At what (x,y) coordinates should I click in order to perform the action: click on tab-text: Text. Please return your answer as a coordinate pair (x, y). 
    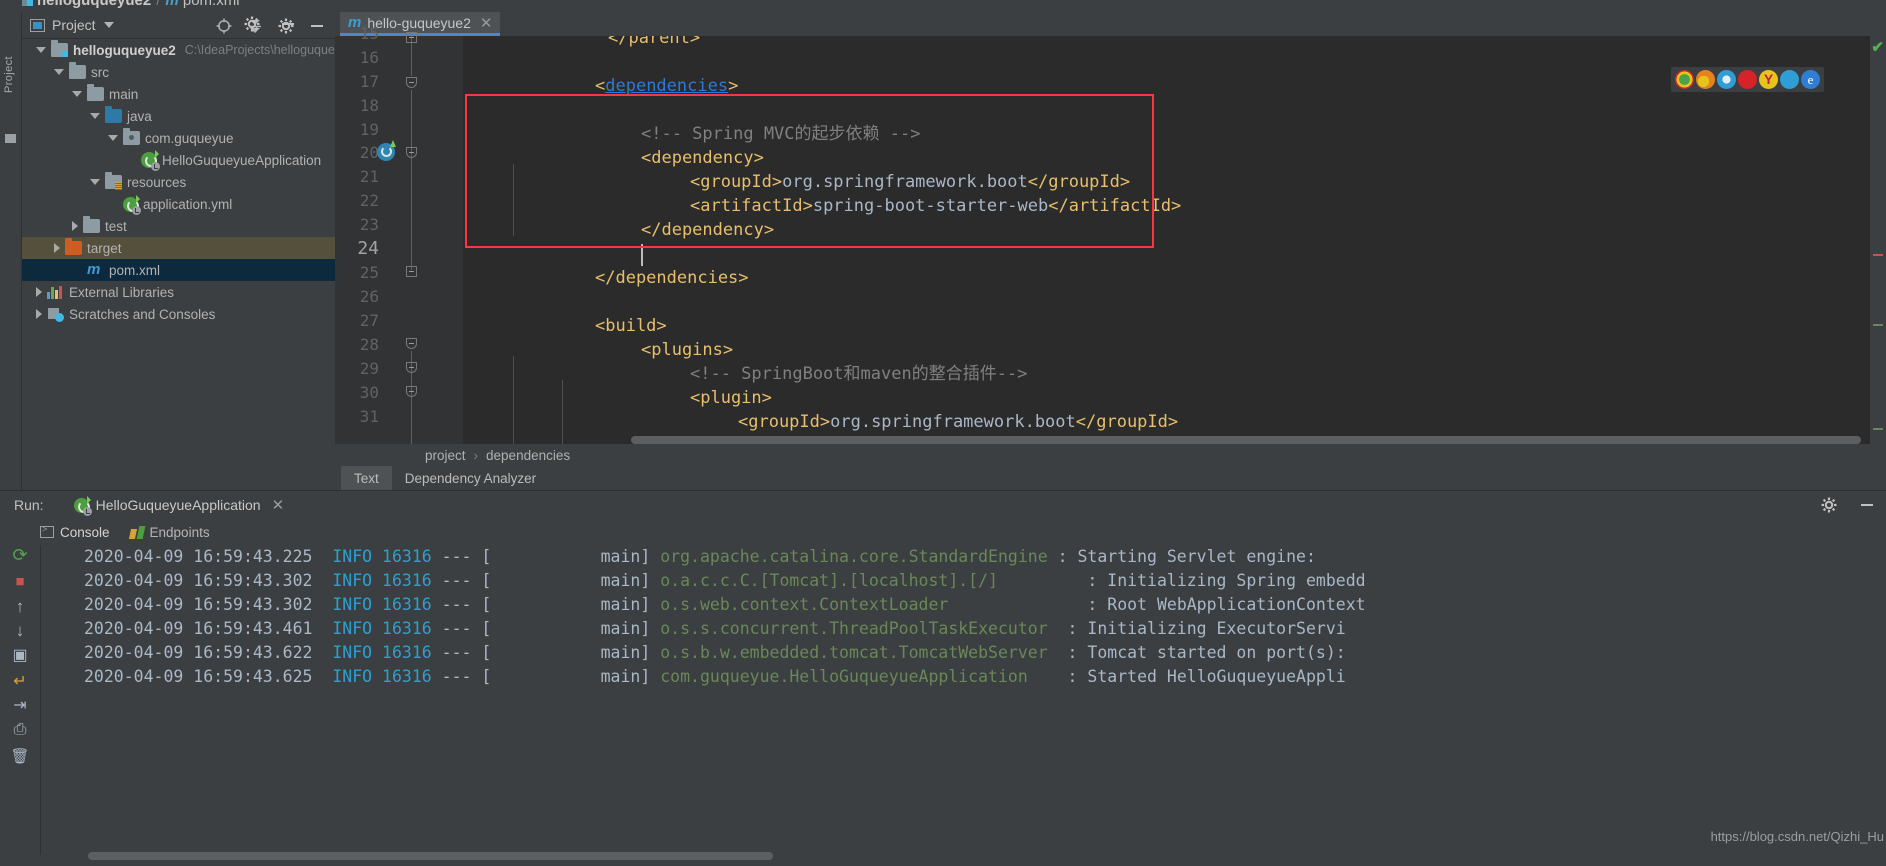
    Looking at the image, I should click on (366, 478).